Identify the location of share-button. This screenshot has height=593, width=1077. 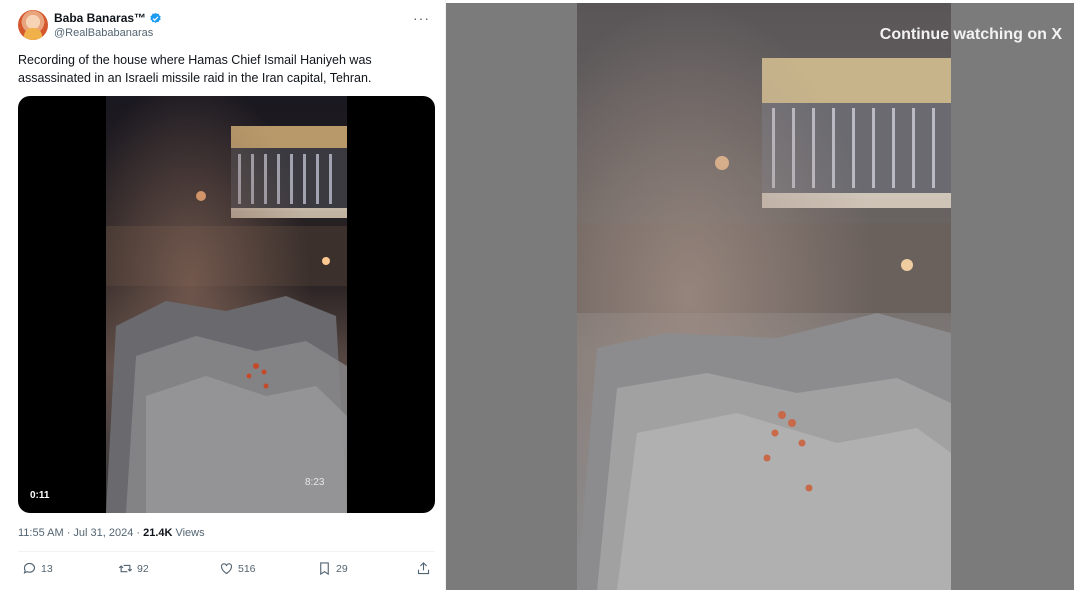
(423, 568).